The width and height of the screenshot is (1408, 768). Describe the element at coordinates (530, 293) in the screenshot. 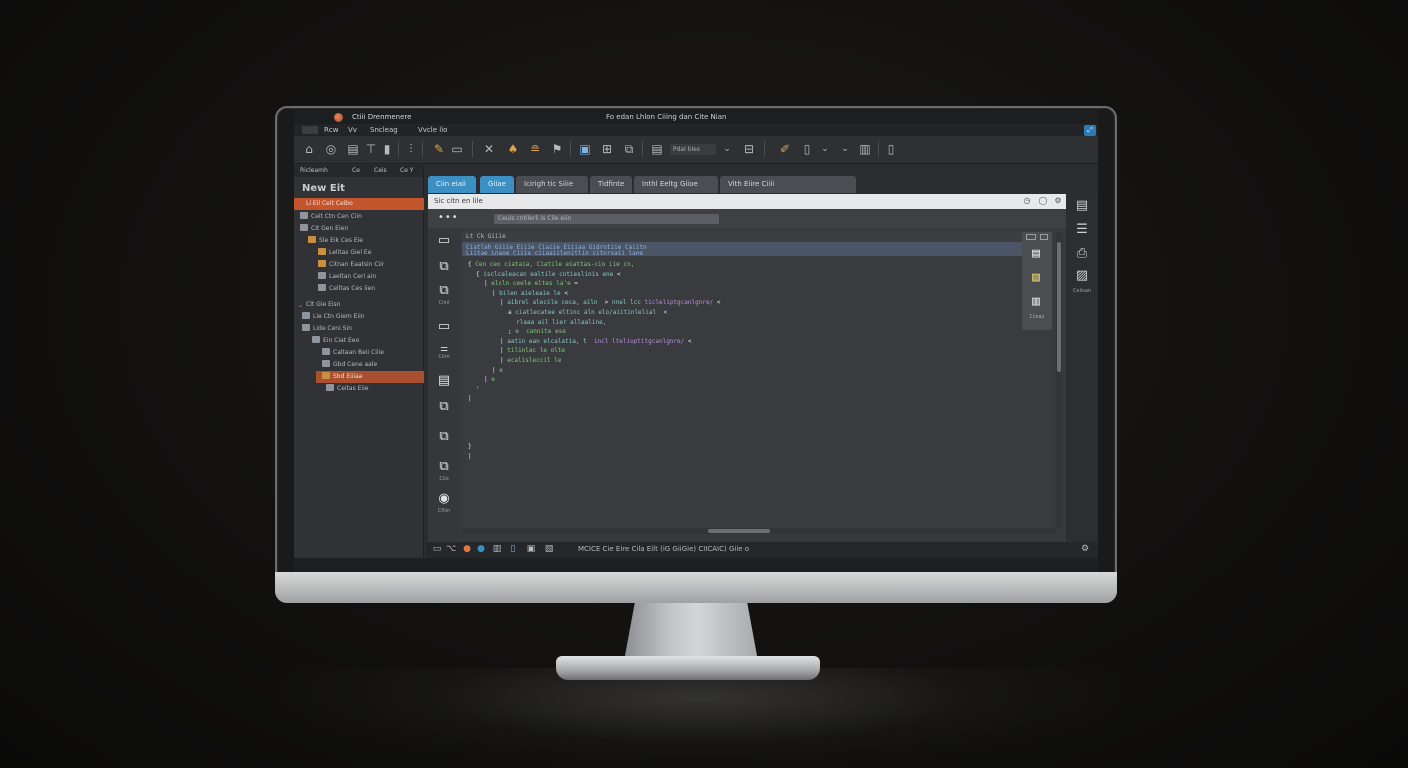

I see `code-line: | bilen aieleaie le <` at that location.